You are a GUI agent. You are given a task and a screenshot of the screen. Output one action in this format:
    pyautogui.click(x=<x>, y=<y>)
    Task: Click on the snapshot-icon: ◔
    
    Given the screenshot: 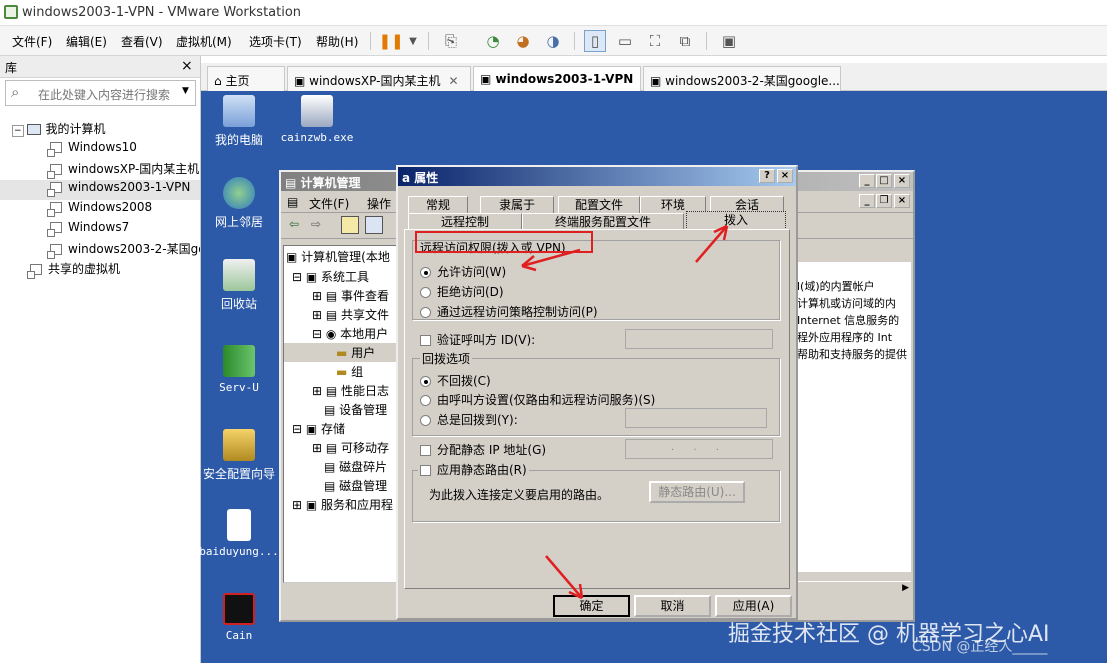 What is the action you would take?
    pyautogui.click(x=493, y=41)
    